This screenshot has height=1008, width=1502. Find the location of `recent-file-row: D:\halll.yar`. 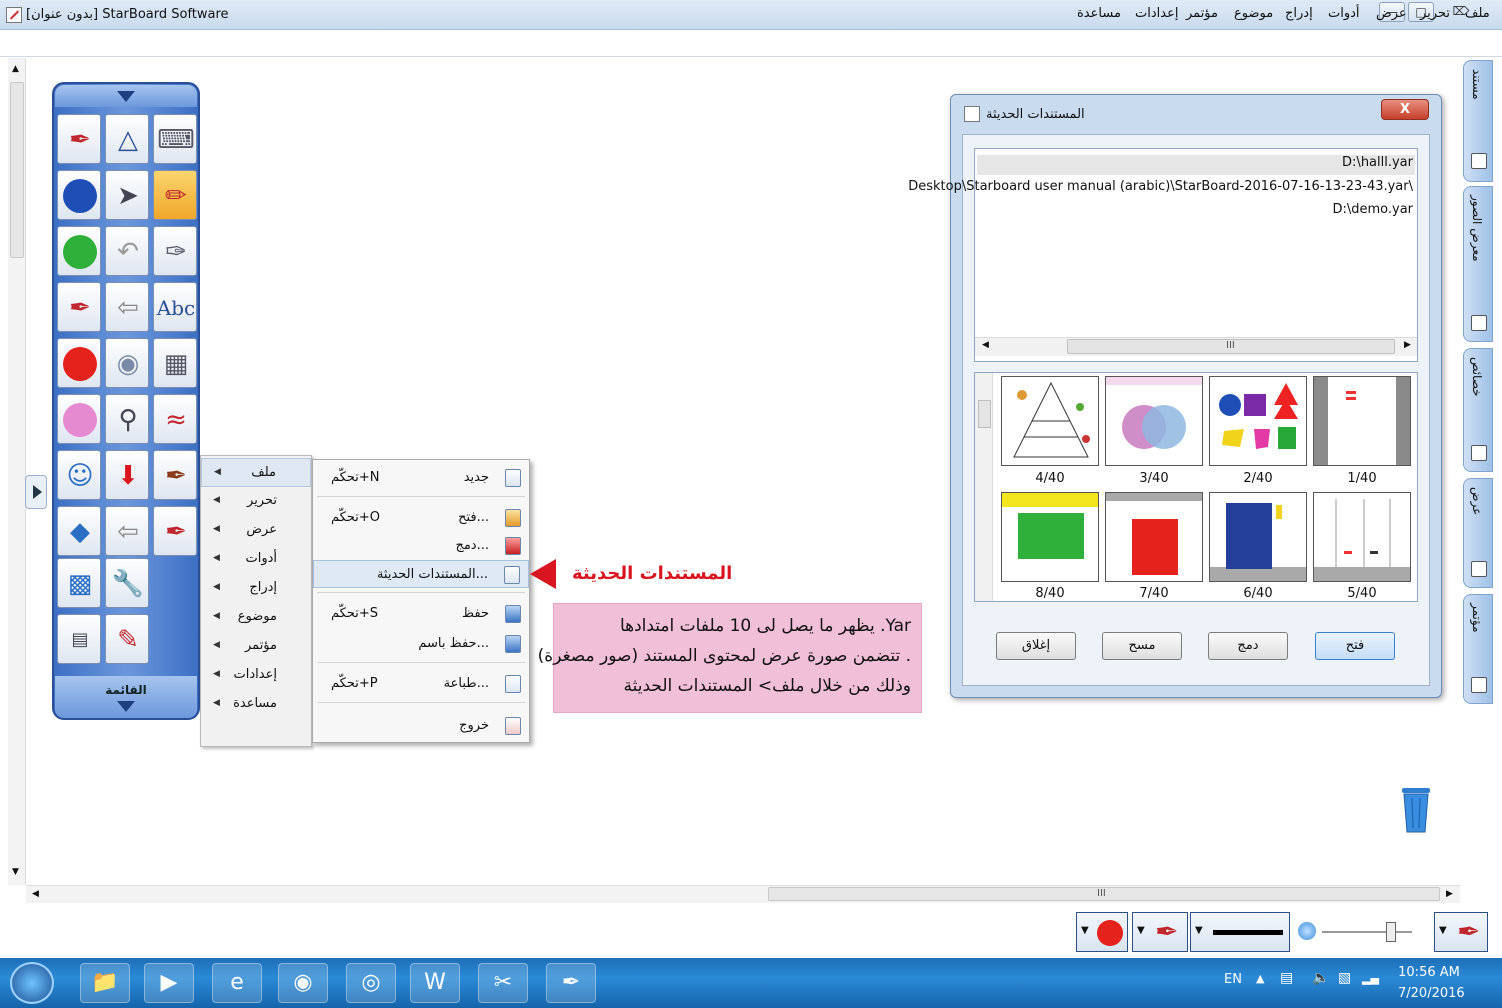

recent-file-row: D:\halll.yar is located at coordinates (1196, 165).